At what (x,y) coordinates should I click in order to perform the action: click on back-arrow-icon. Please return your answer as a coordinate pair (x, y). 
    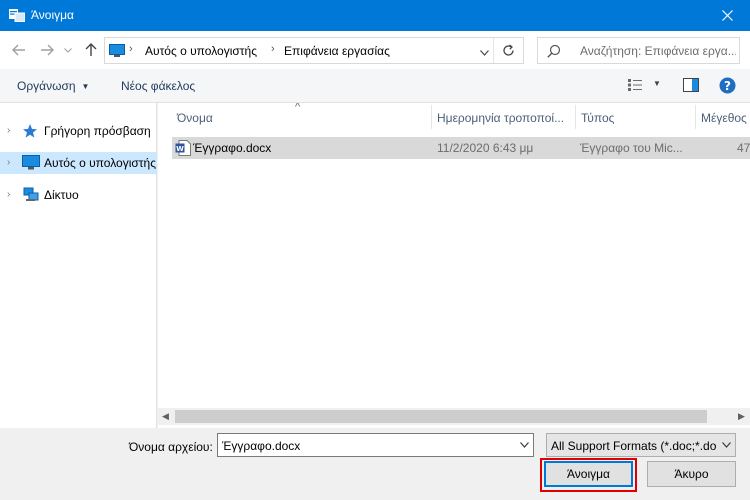
    Looking at the image, I should click on (19, 50).